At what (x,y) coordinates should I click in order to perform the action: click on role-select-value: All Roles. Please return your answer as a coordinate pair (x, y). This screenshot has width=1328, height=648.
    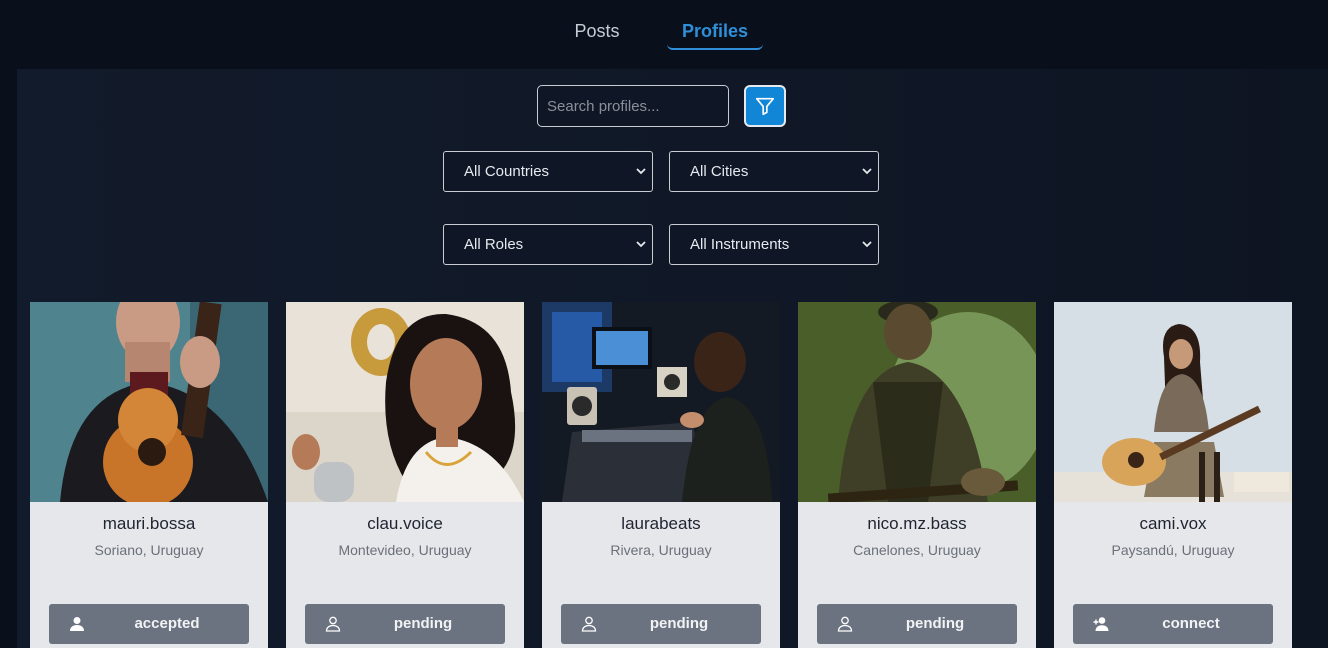
    Looking at the image, I should click on (494, 244).